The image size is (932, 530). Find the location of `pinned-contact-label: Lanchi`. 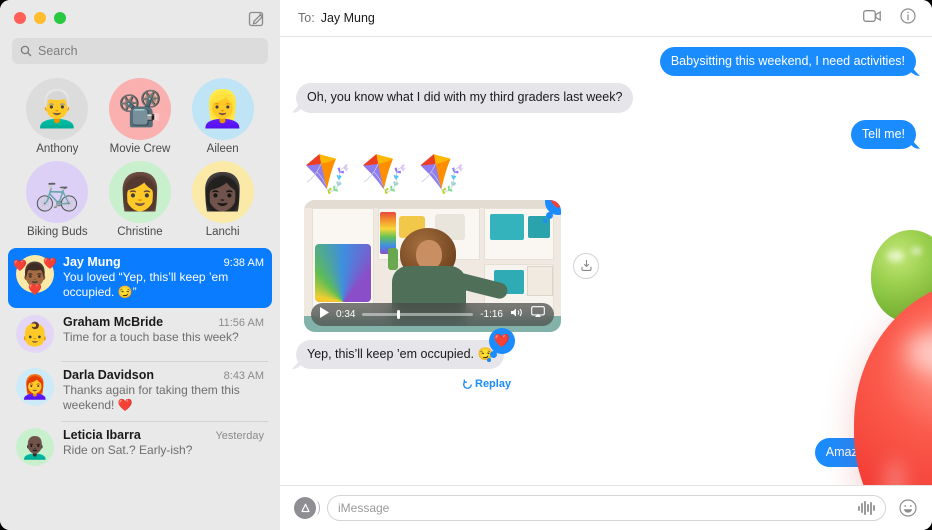

pinned-contact-label: Lanchi is located at coordinates (222, 232).